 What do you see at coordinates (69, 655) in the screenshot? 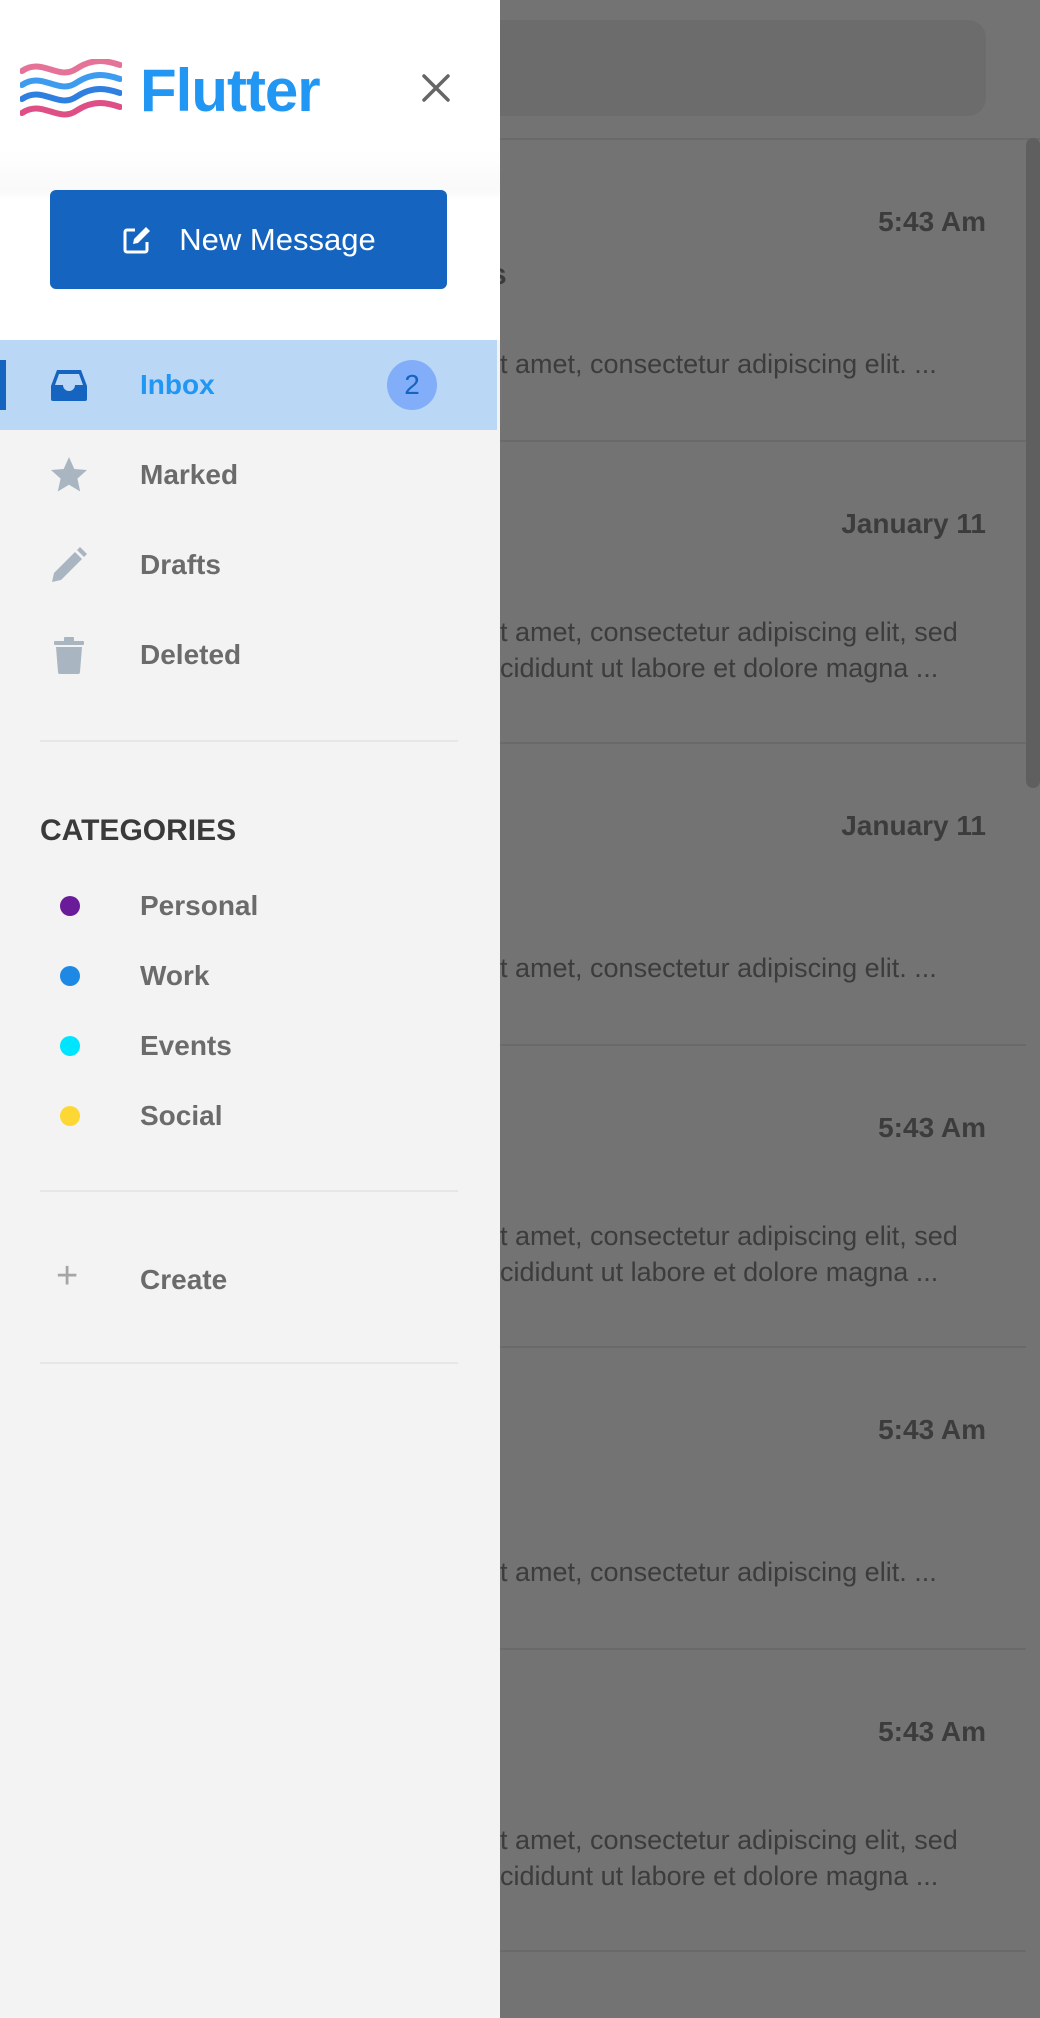
I see `trash-icon` at bounding box center [69, 655].